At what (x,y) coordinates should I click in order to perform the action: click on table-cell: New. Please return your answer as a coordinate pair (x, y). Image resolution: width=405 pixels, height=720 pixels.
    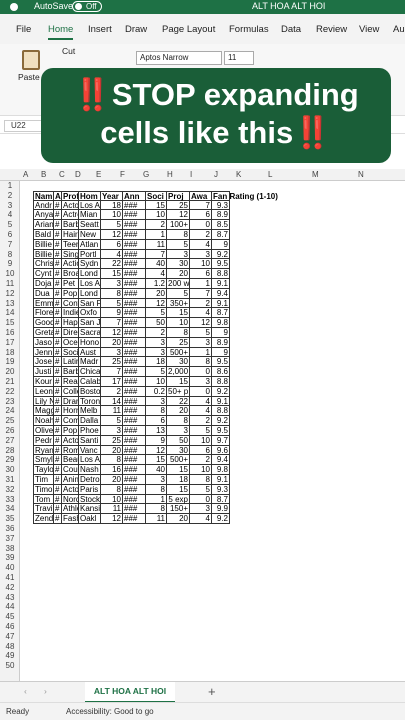
    Looking at the image, I should click on (89, 235).